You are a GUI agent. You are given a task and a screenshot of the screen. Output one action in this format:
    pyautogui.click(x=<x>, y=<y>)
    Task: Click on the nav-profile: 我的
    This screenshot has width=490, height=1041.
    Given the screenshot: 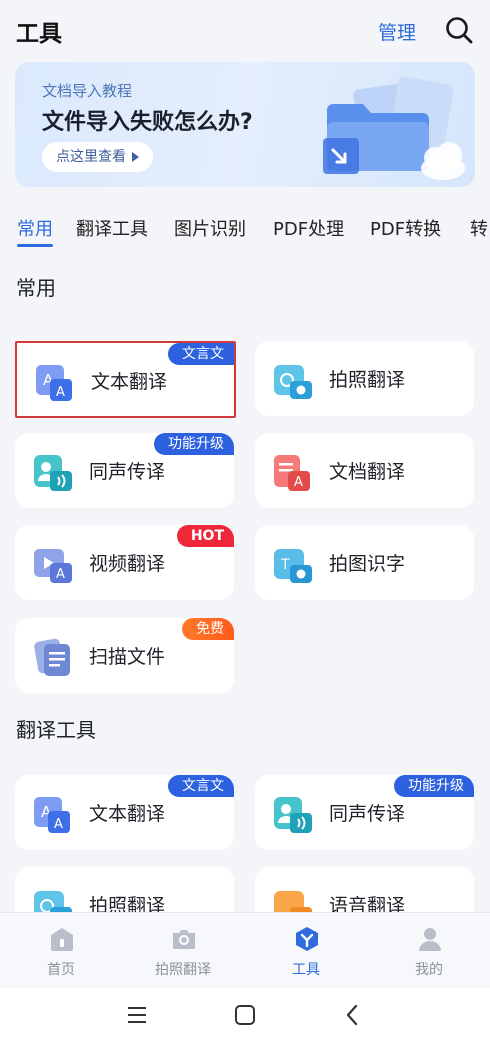 What is the action you would take?
    pyautogui.click(x=429, y=951)
    